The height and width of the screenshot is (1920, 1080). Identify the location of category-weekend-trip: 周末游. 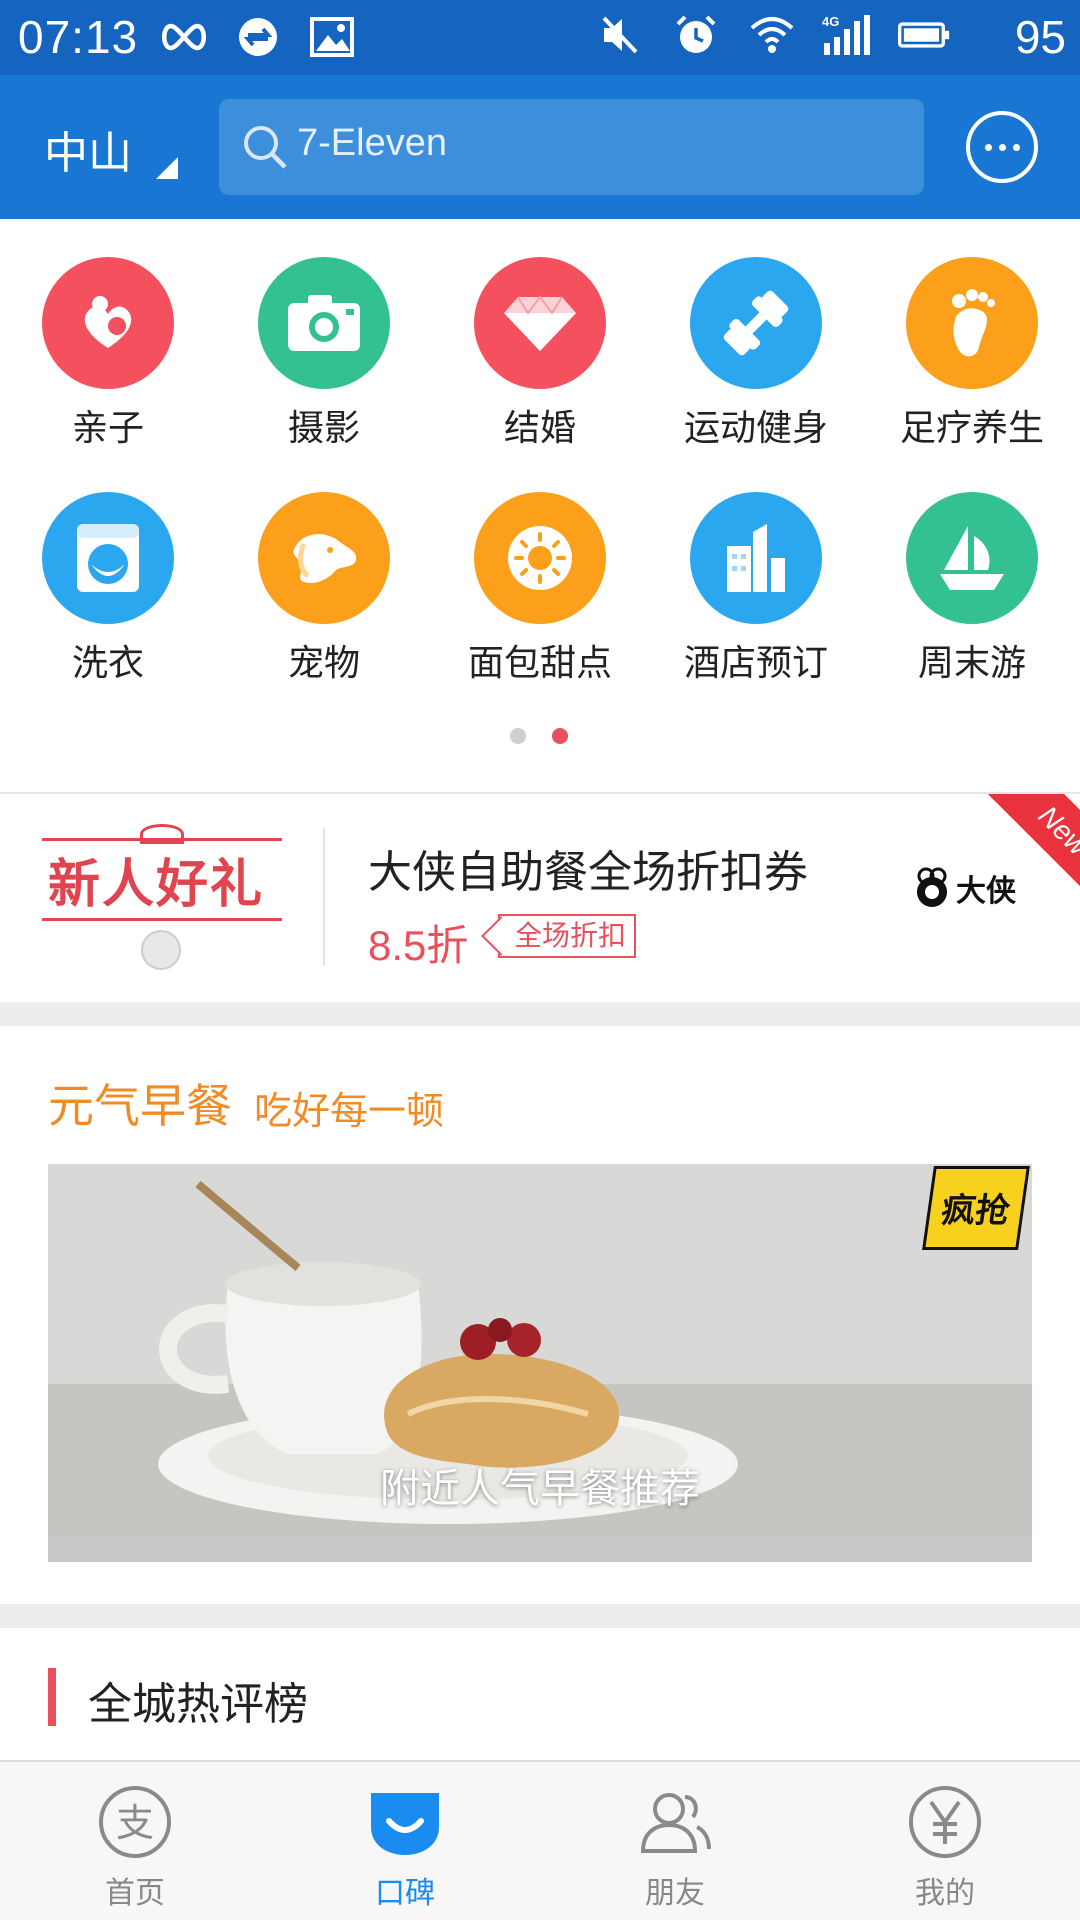
(972, 589).